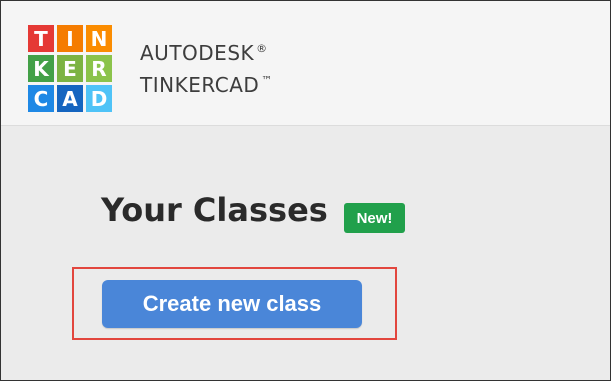 This screenshot has width=611, height=381. I want to click on trademark-mark: ™, so click(267, 80).